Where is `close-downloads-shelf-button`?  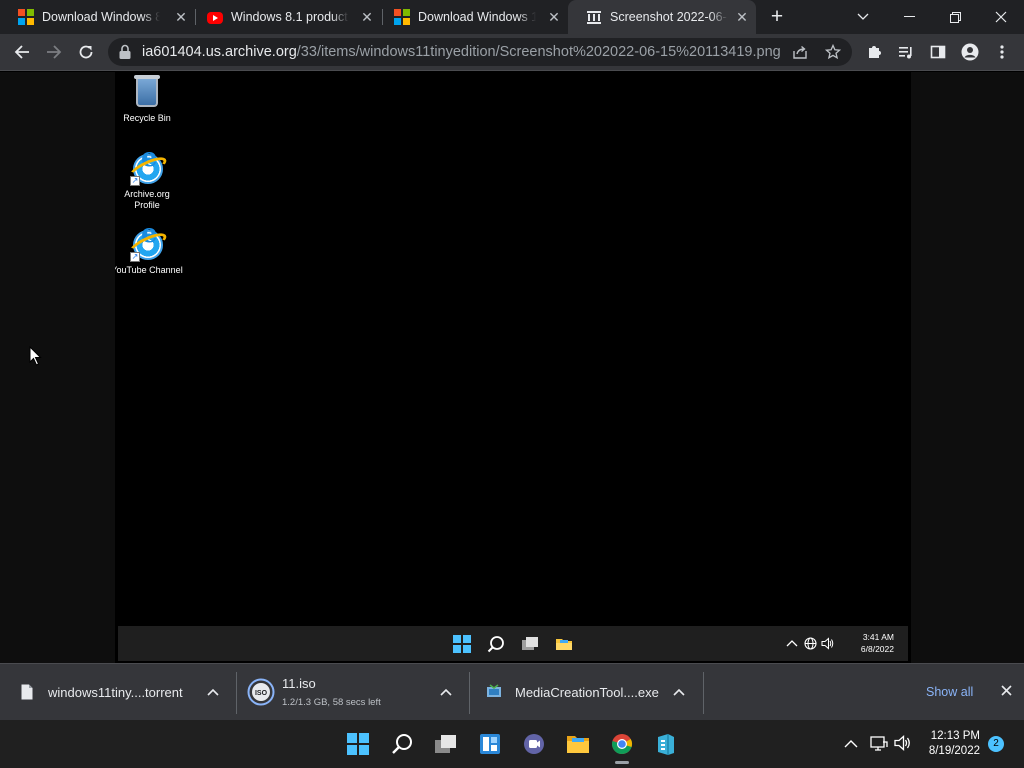 close-downloads-shelf-button is located at coordinates (1006, 692).